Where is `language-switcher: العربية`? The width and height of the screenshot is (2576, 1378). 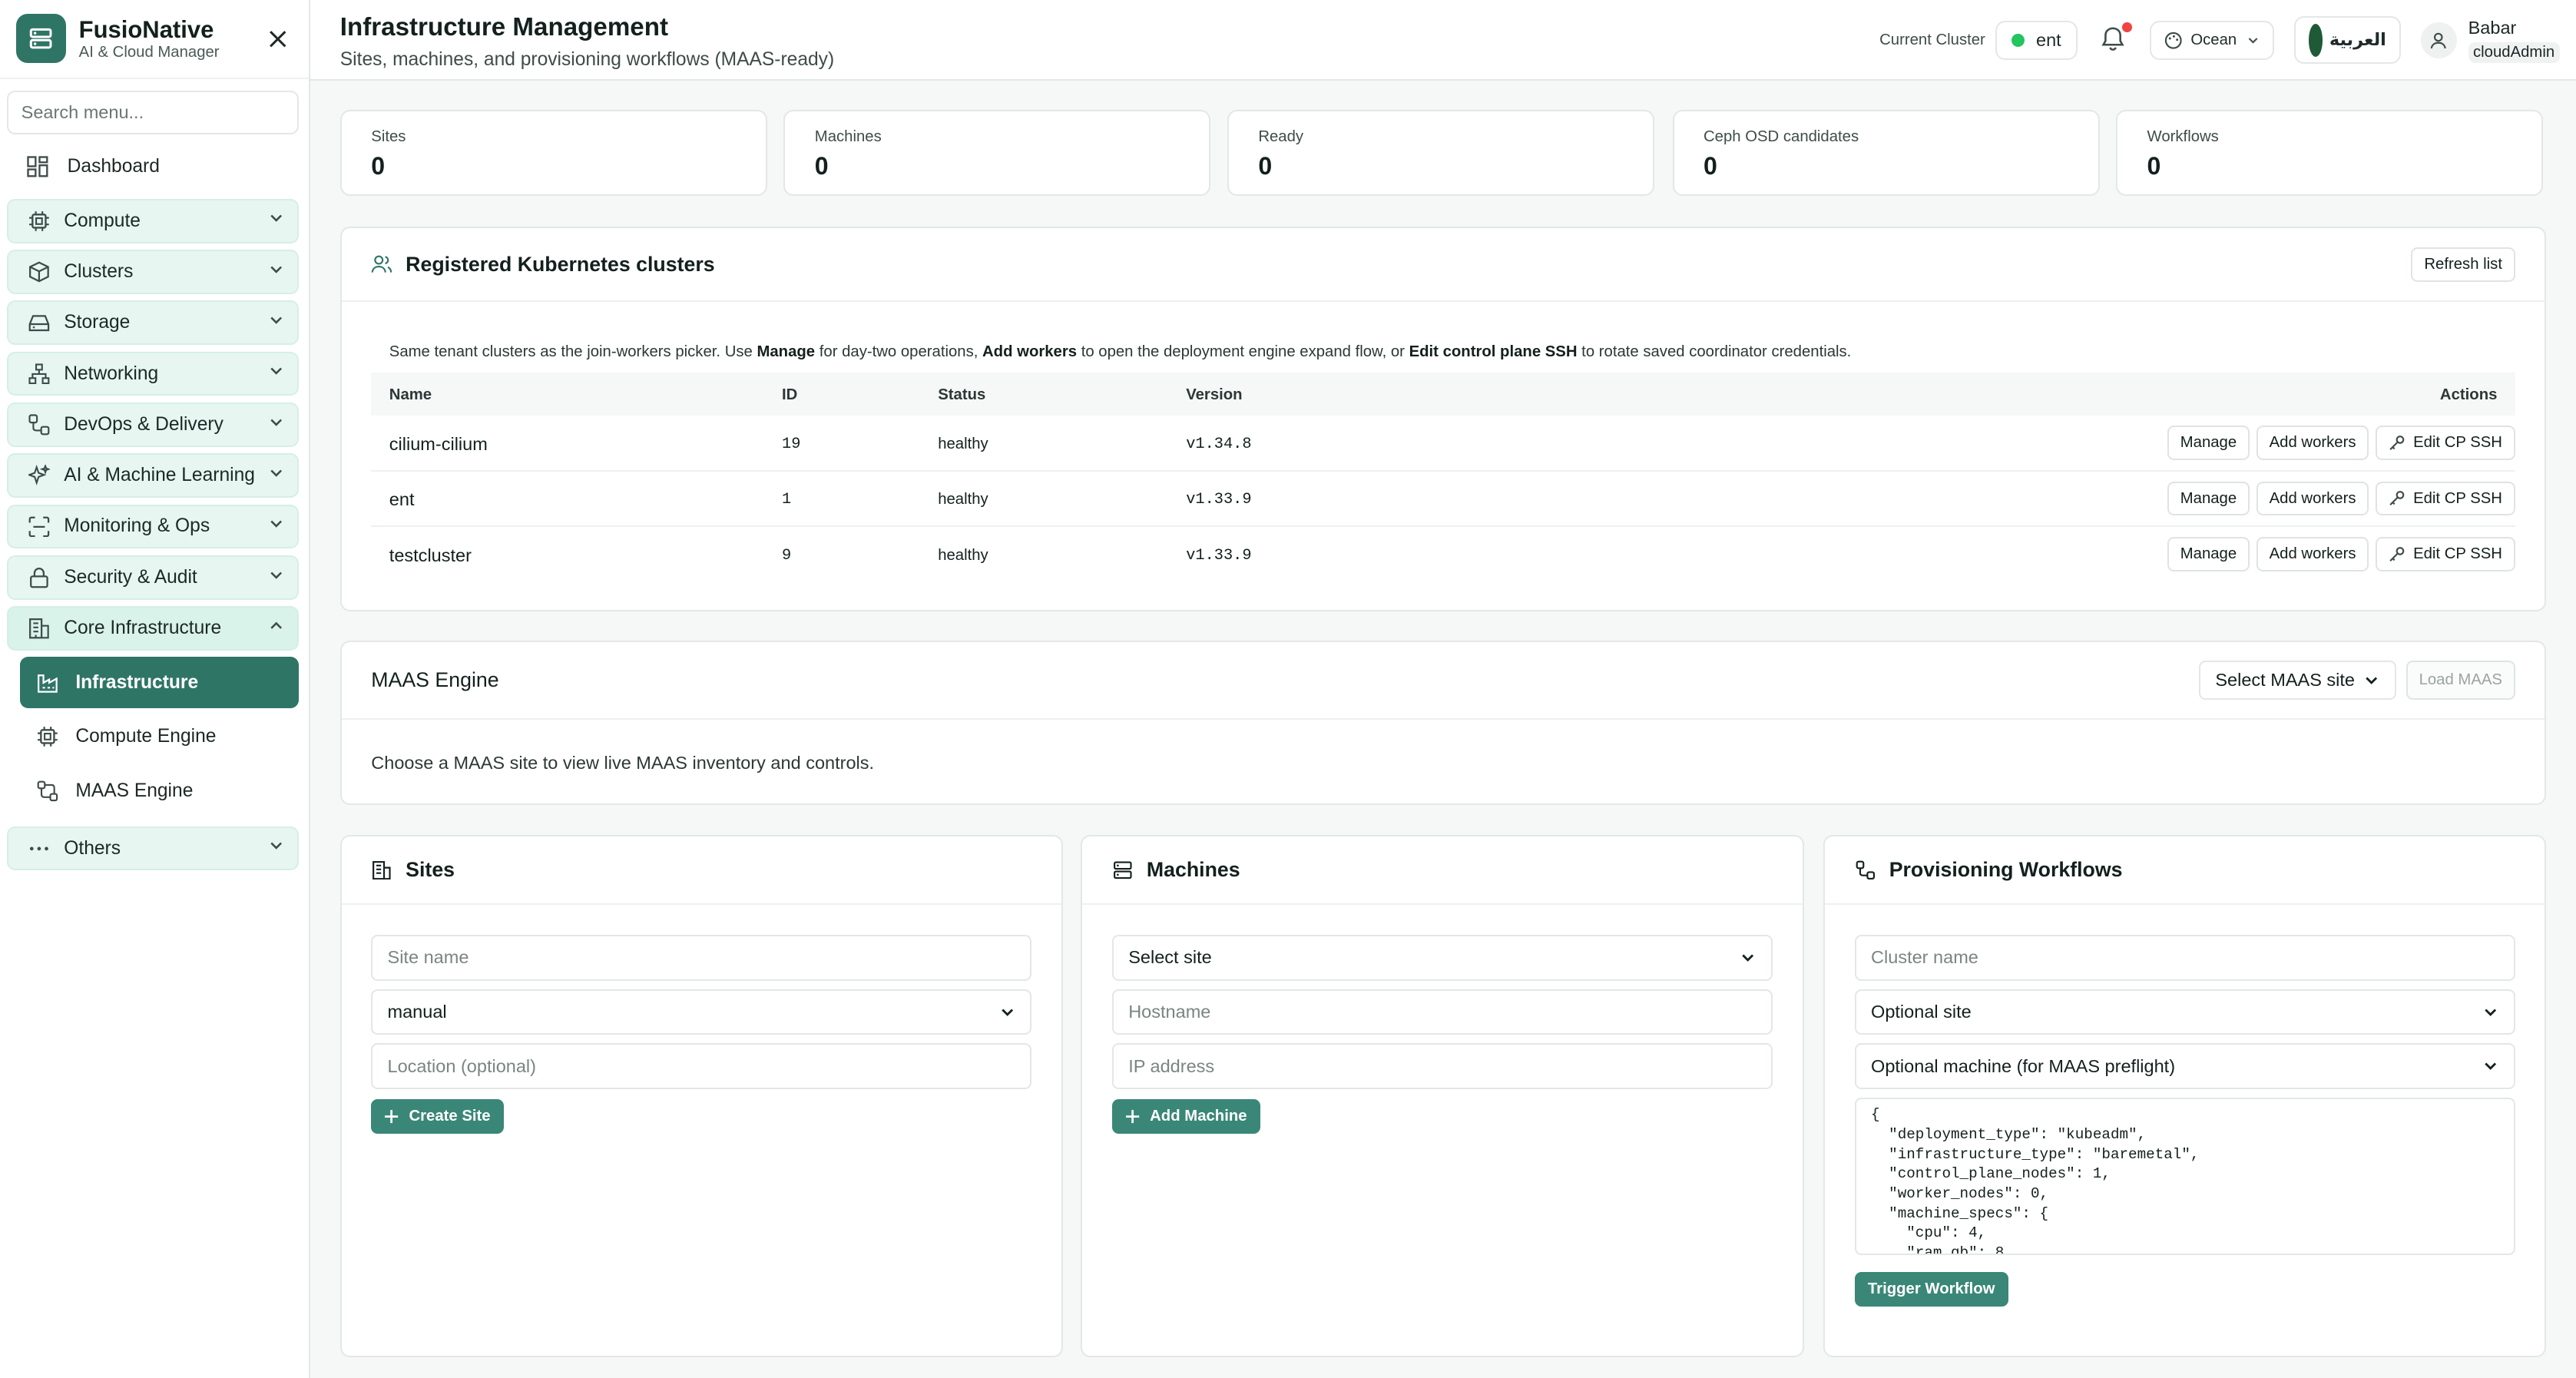 language-switcher: العربية is located at coordinates (2347, 40).